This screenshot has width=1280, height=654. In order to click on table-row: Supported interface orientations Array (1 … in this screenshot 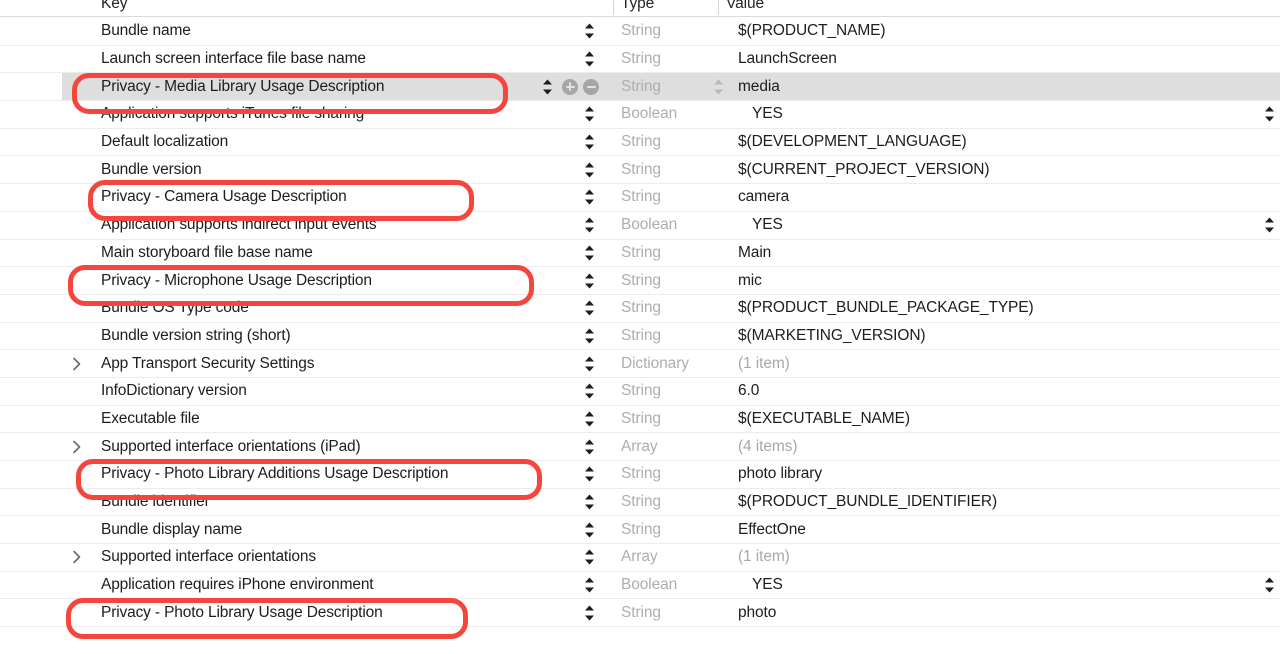, I will do `click(640, 558)`.